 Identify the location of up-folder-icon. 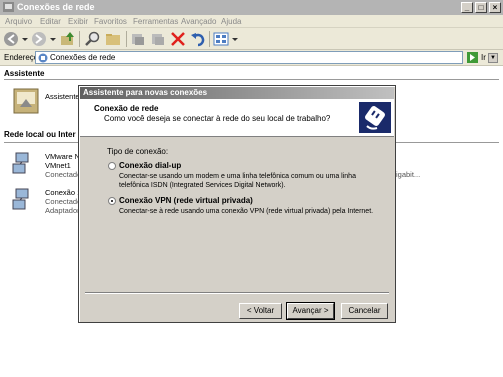
(68, 39).